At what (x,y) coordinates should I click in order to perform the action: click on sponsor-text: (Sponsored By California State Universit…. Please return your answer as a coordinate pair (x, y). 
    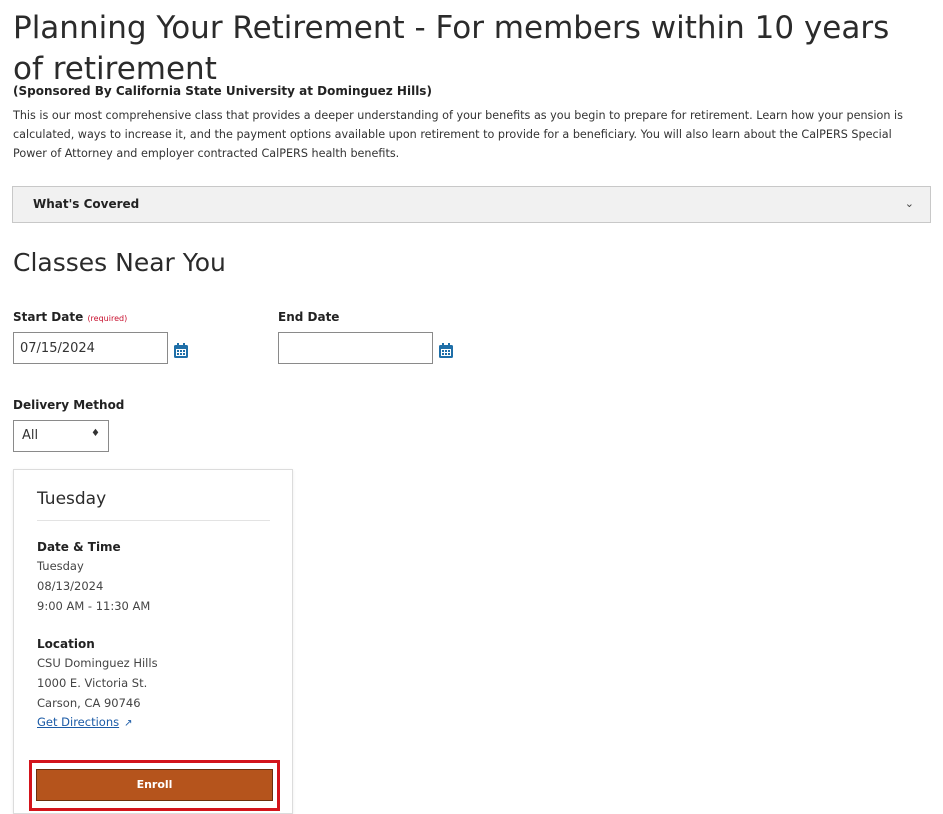
    Looking at the image, I should click on (222, 91).